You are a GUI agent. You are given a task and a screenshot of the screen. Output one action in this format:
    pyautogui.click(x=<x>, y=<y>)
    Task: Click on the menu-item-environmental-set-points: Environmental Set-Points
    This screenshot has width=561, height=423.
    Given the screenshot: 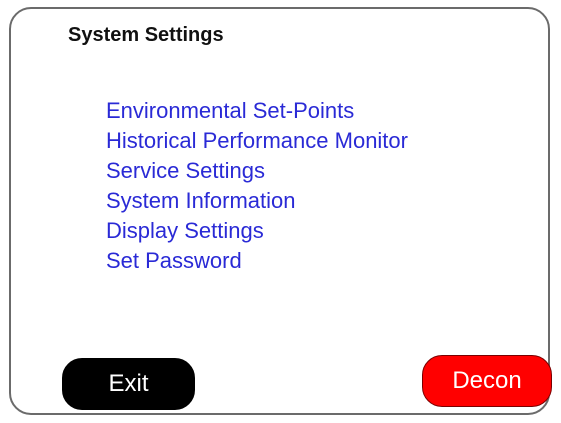 What is the action you would take?
    pyautogui.click(x=257, y=111)
    